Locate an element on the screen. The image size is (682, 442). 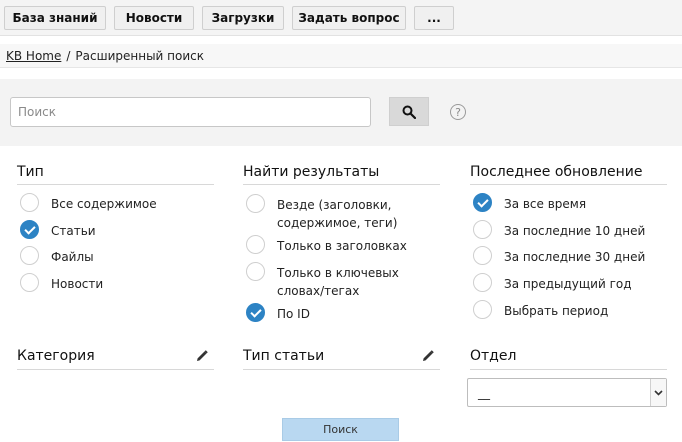
filter-updated: Последнее обновление is located at coordinates (568, 174).